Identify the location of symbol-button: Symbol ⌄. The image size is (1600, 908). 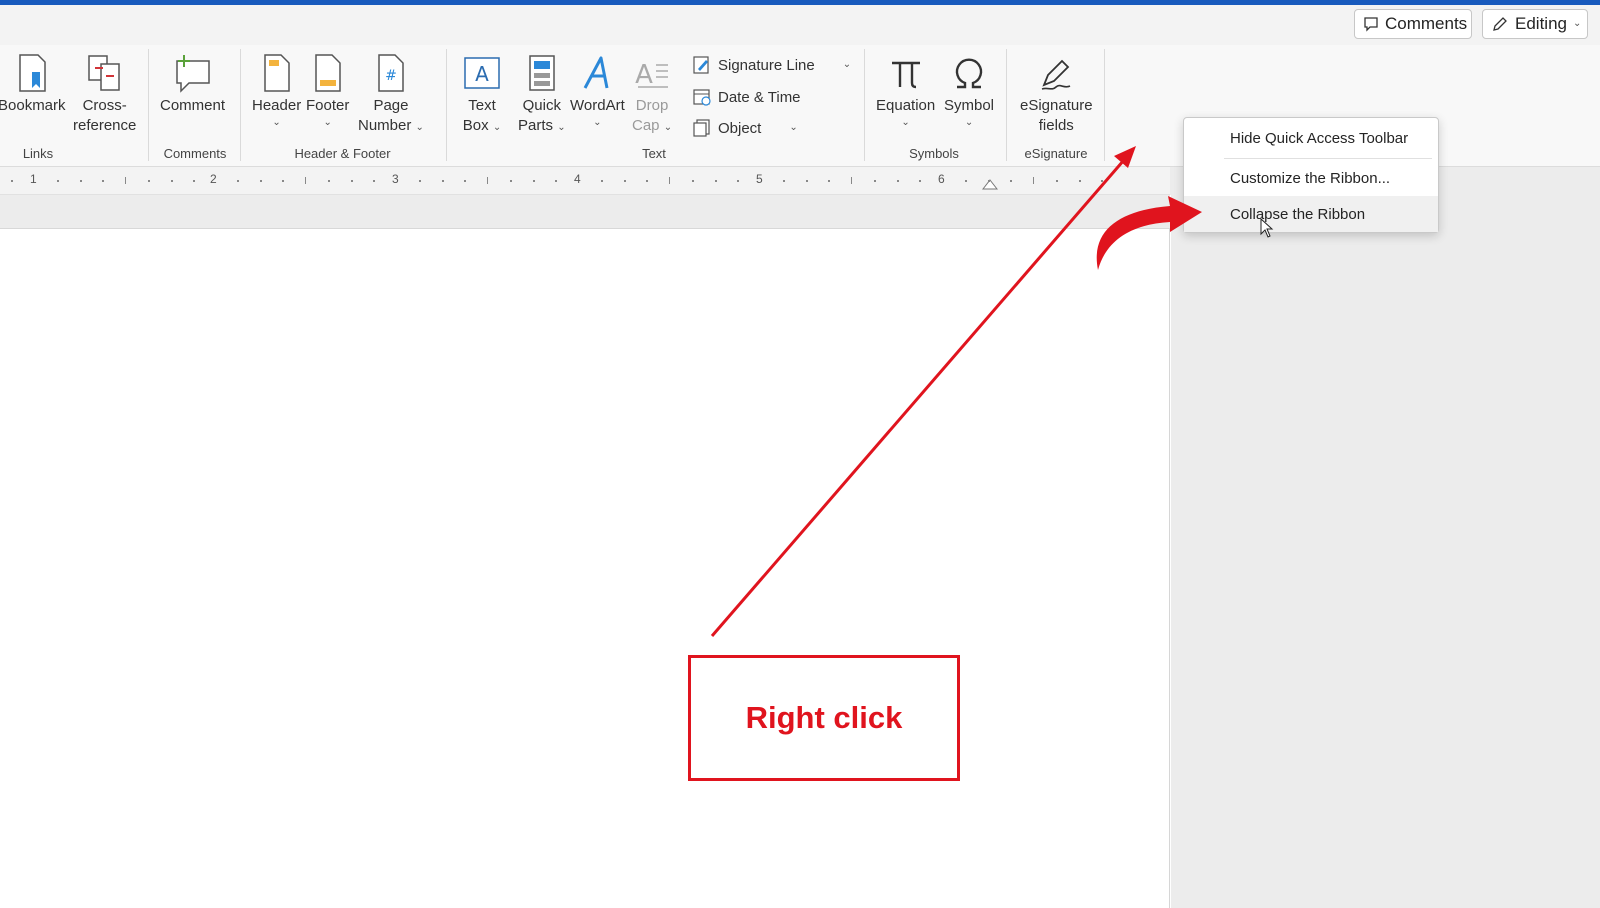
(969, 90).